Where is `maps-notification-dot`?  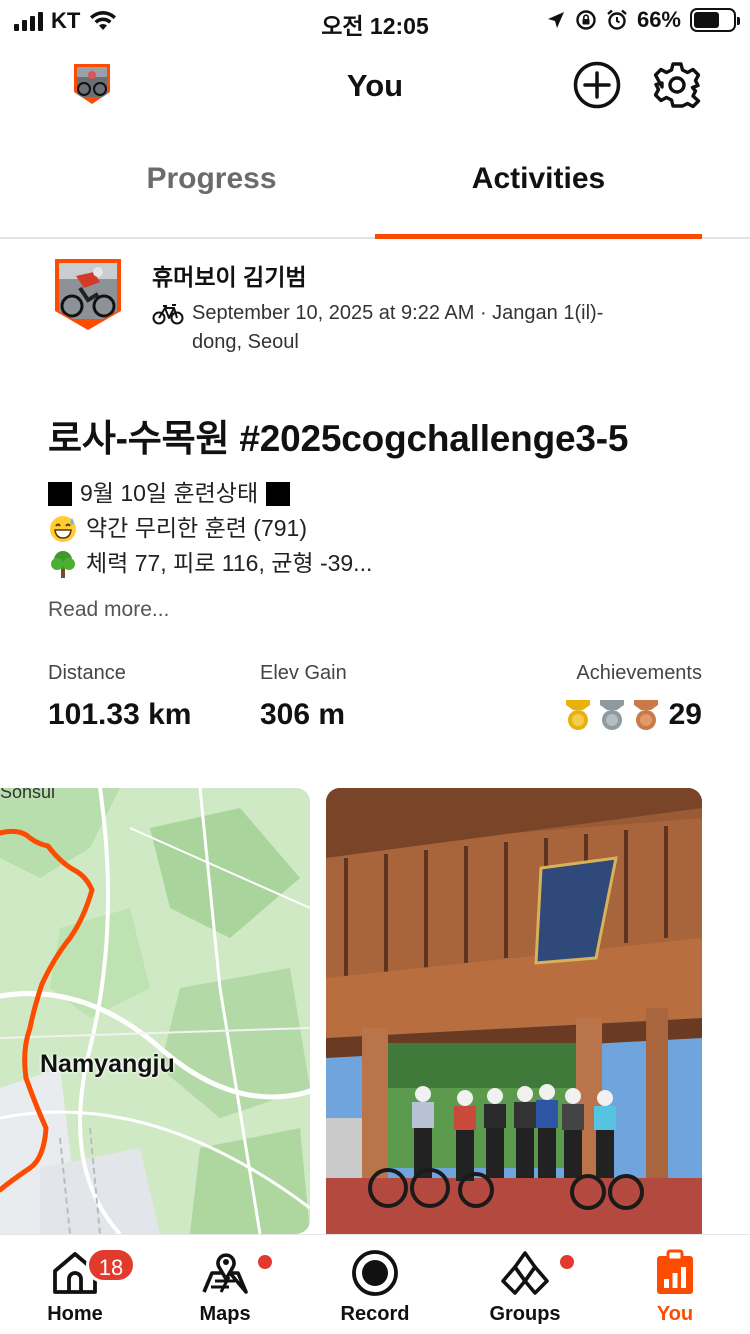 maps-notification-dot is located at coordinates (265, 1262).